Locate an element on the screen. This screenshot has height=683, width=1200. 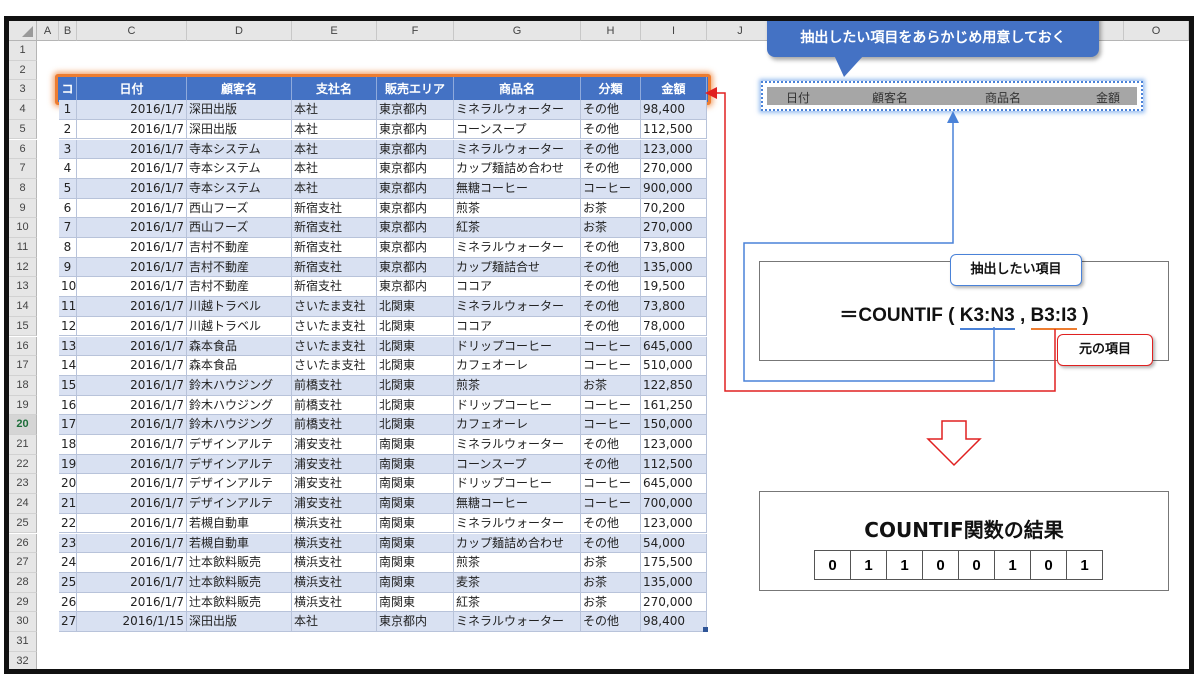
connector-source-line is located at coordinates (880, 239).